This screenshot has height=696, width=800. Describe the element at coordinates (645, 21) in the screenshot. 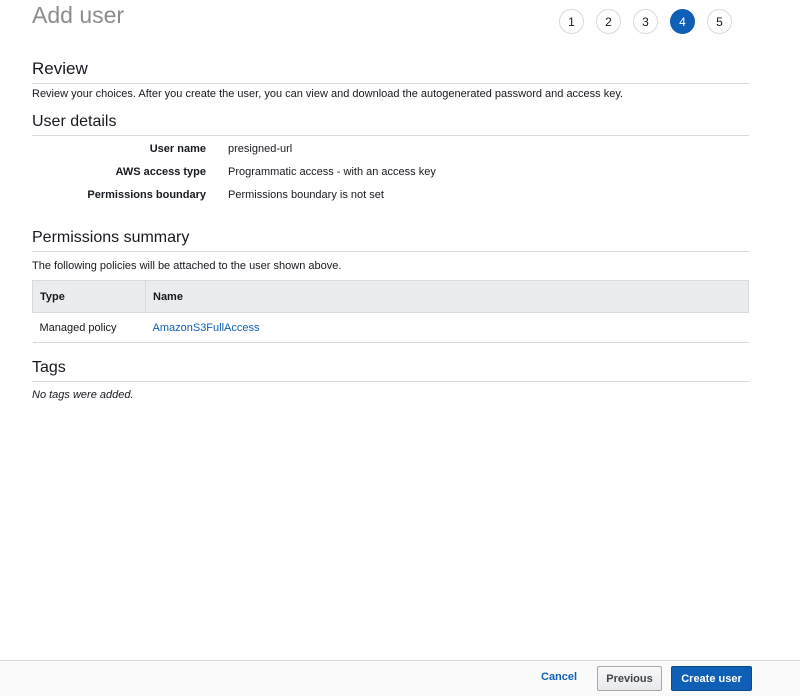

I see `step-3: 3` at that location.